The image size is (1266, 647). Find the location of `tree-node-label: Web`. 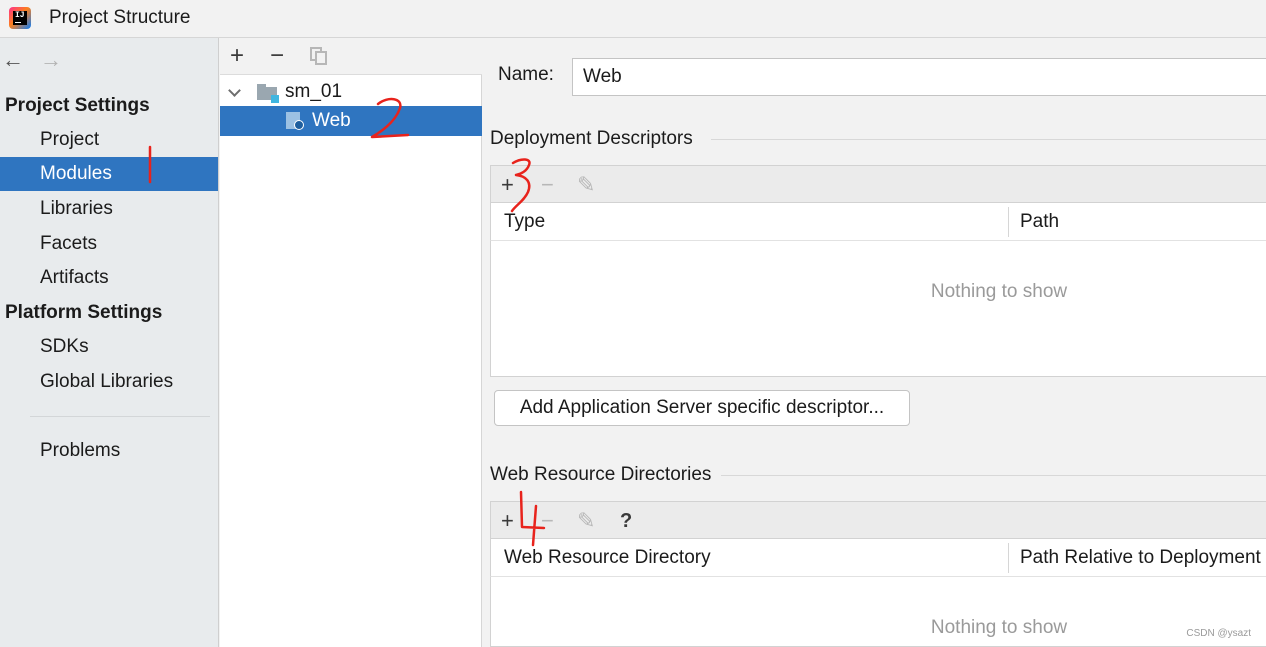

tree-node-label: Web is located at coordinates (331, 120).